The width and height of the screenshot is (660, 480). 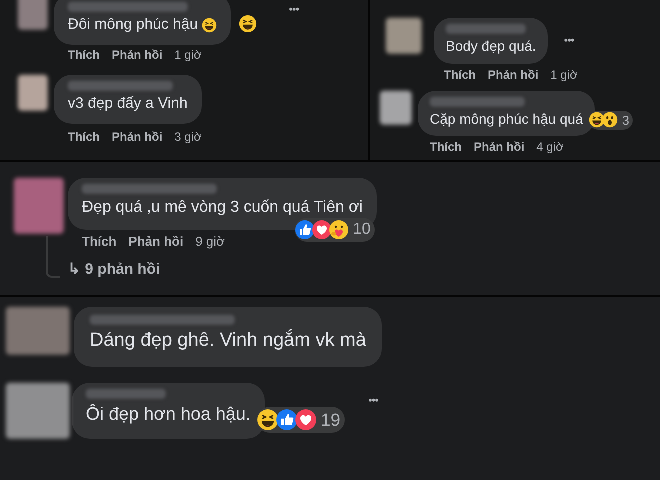 I want to click on reaction-count: 10, so click(x=362, y=230).